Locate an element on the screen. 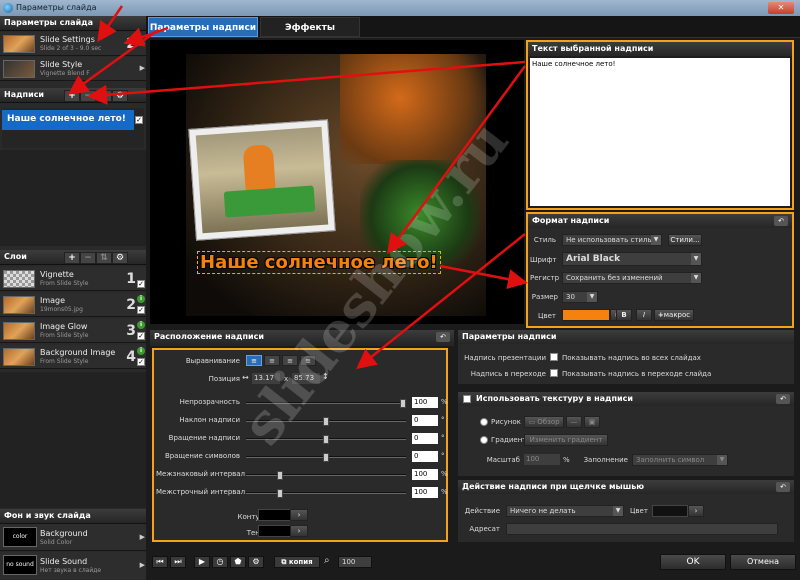 This screenshot has width=800, height=580. text-color-swatch is located at coordinates (586, 315).